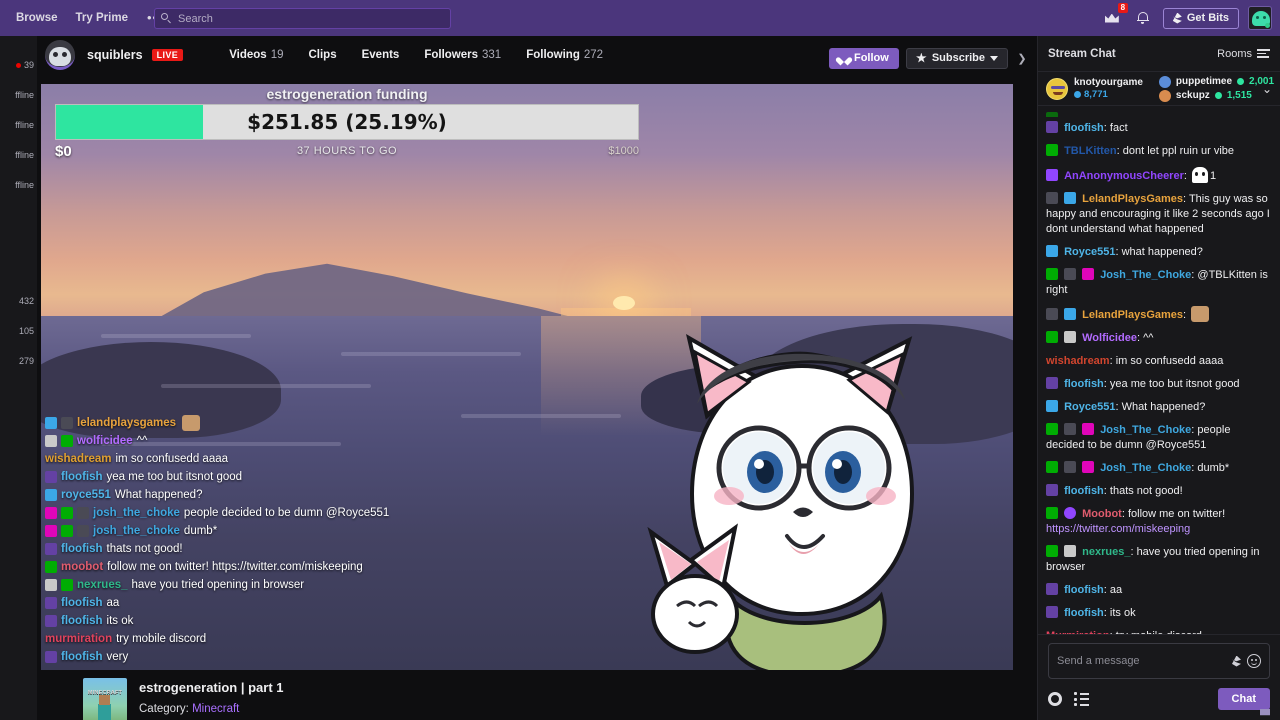 Image resolution: width=1280 pixels, height=720 pixels. What do you see at coordinates (37, 18) in the screenshot?
I see `nav-browse: Browse` at bounding box center [37, 18].